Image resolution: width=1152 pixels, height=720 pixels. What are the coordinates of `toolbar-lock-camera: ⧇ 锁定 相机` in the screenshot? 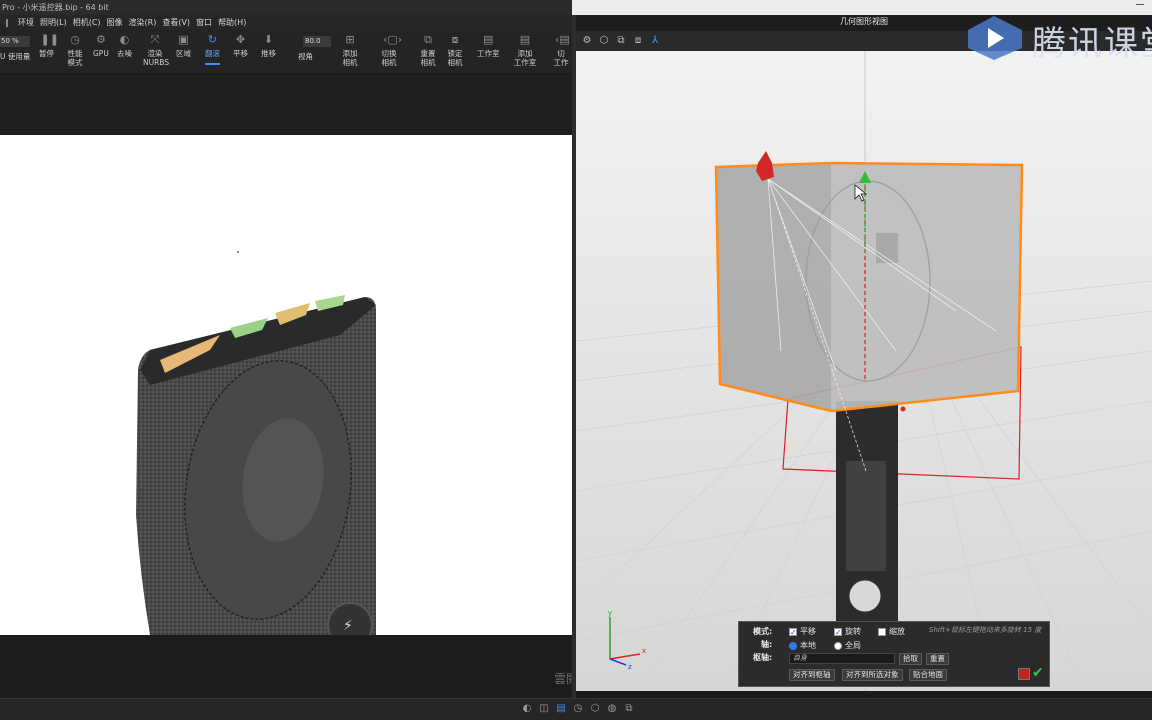 It's located at (455, 51).